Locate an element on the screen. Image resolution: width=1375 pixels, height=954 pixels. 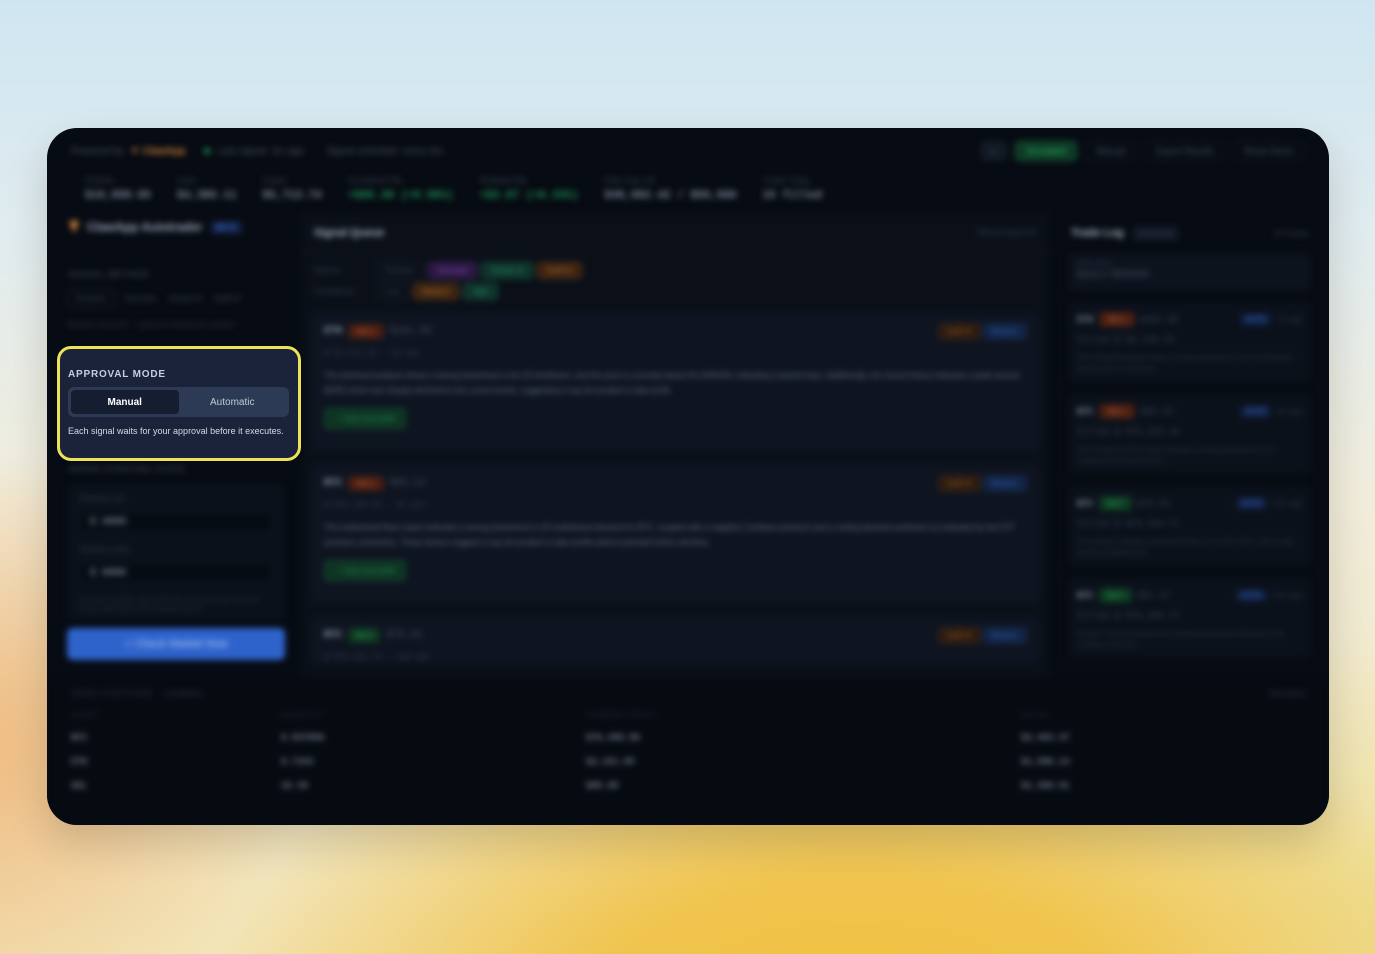
claw-logo-icon: ▼ is located at coordinates (134, 151).